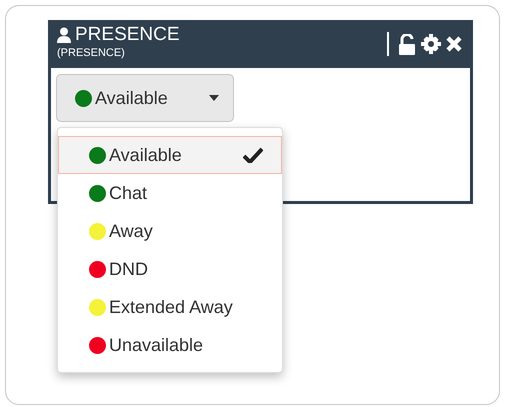 Image resolution: width=507 pixels, height=407 pixels. What do you see at coordinates (454, 44) in the screenshot?
I see `close-icon` at bounding box center [454, 44].